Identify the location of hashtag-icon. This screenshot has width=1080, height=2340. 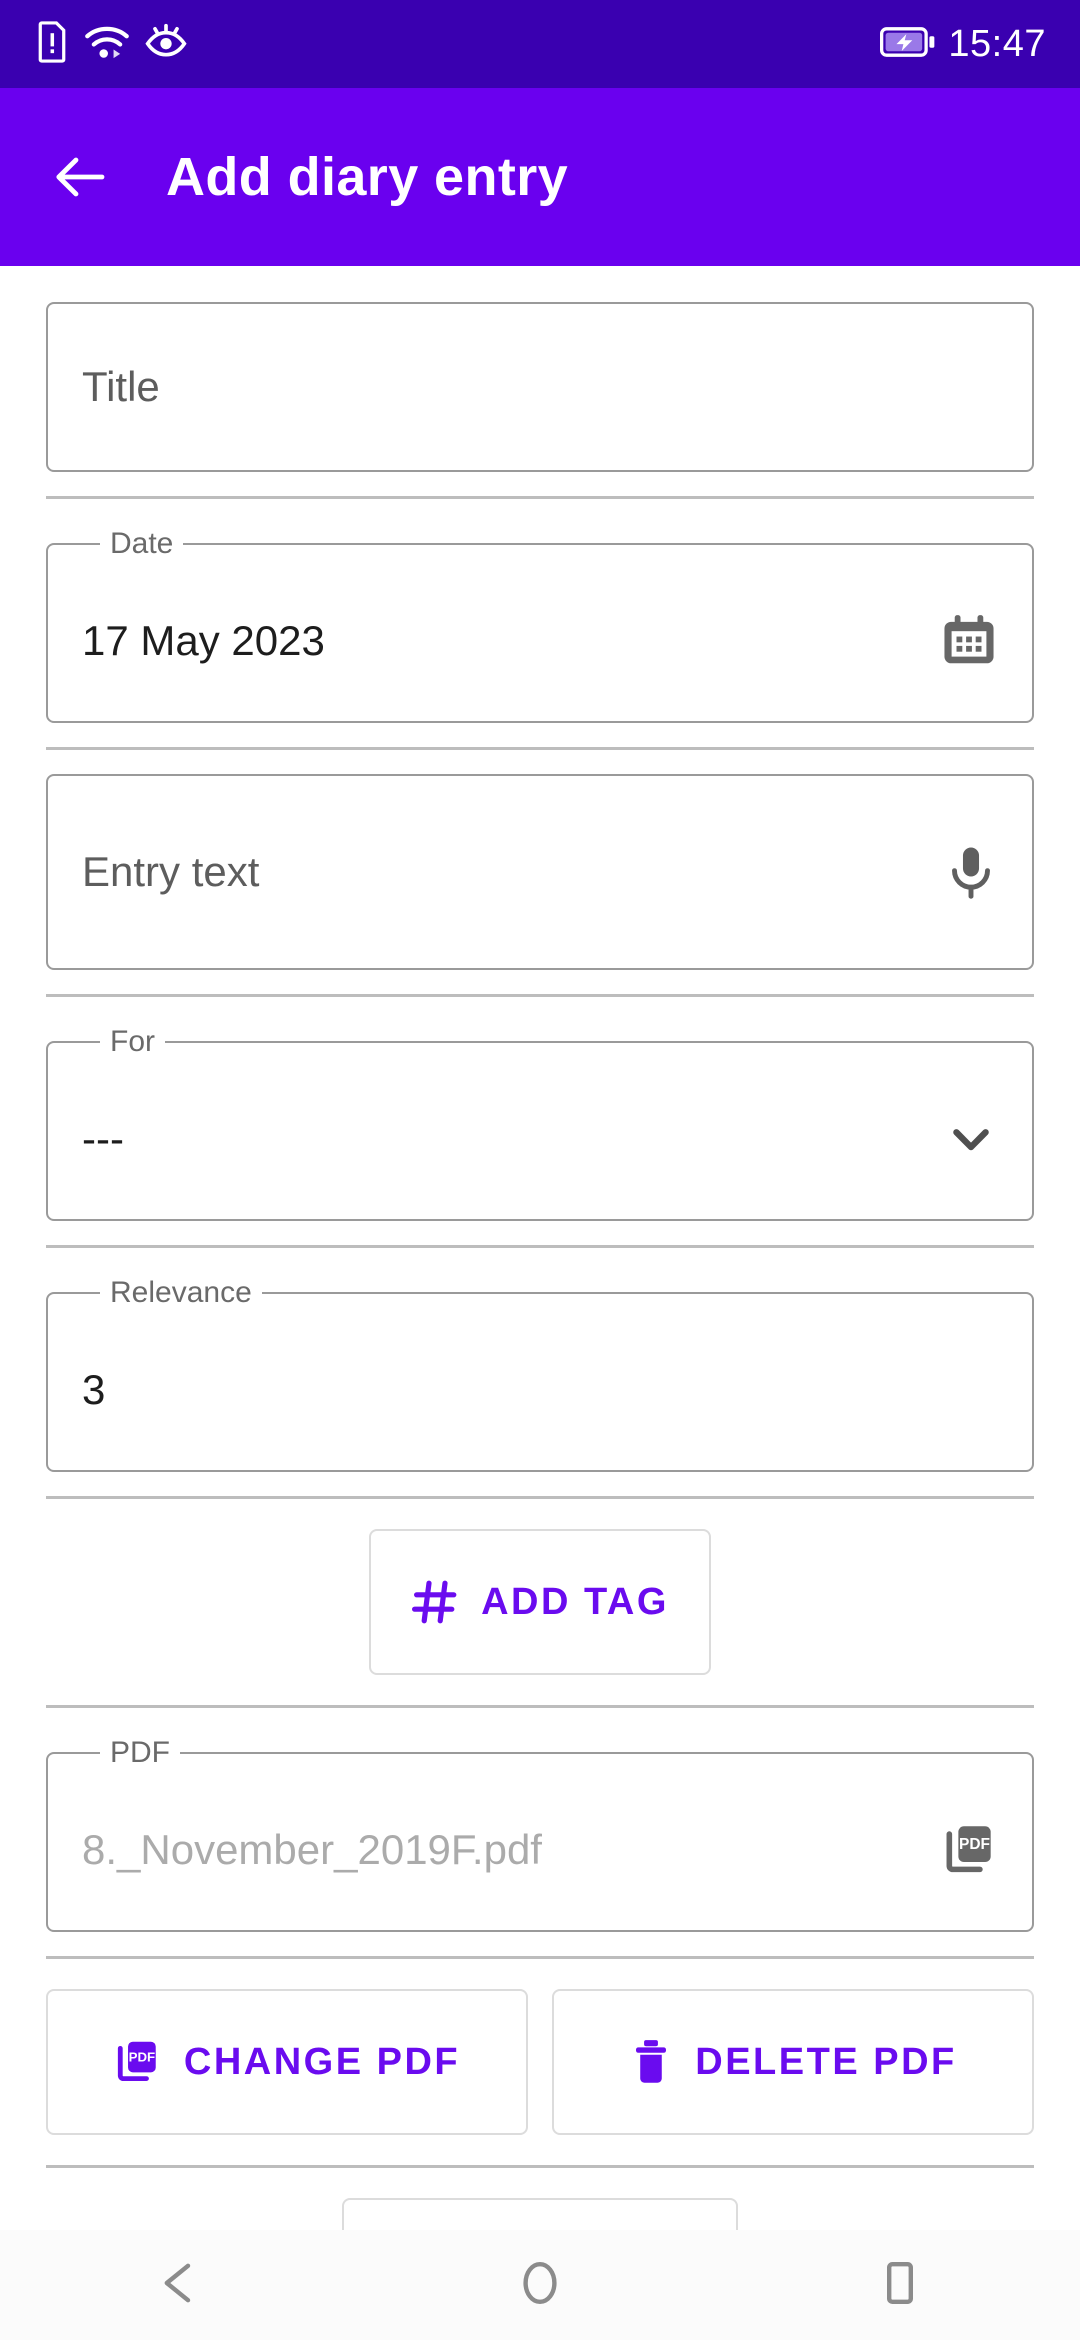
(435, 1602).